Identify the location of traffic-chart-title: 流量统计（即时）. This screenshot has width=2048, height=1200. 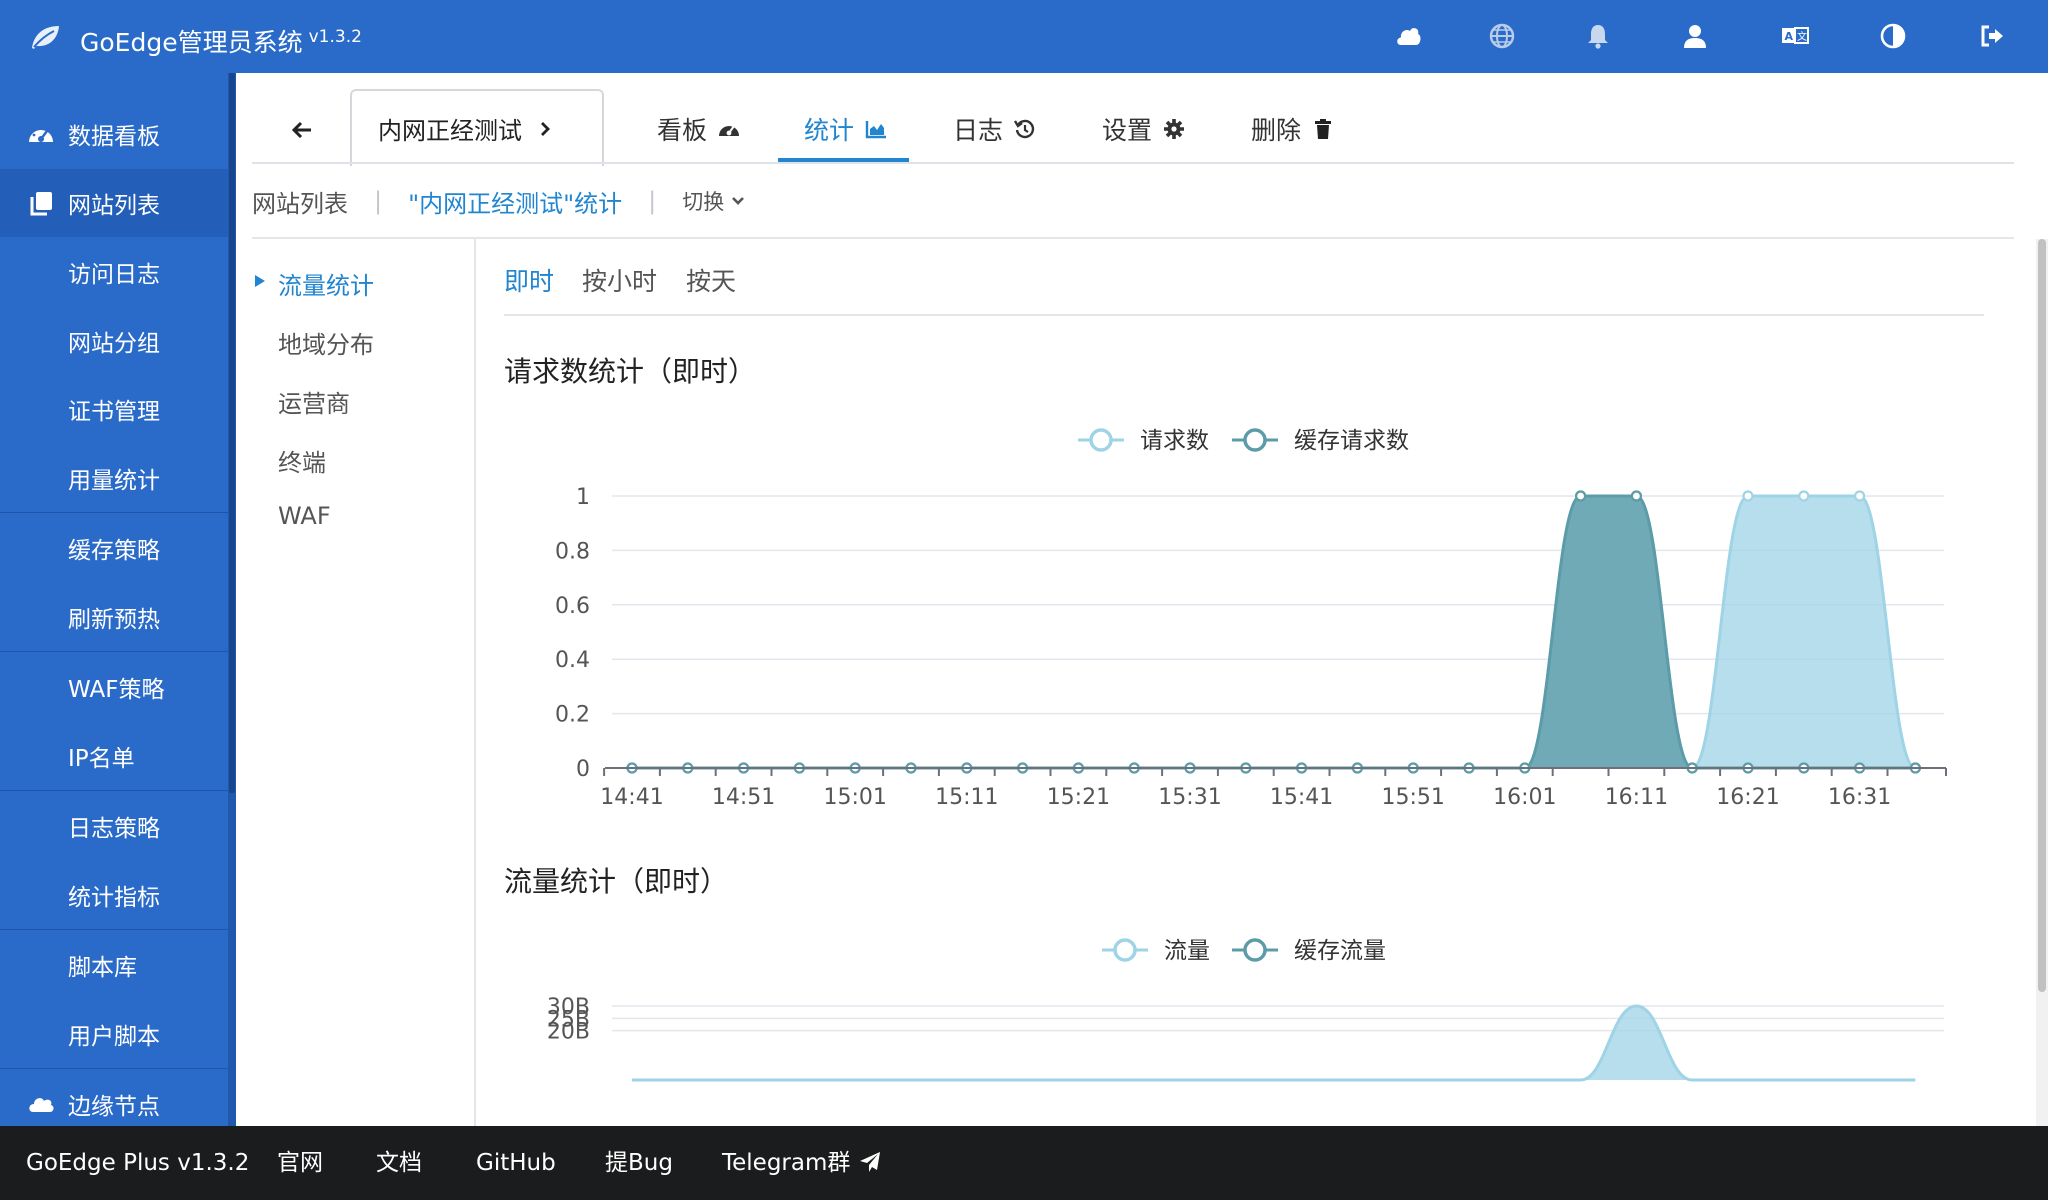
(616, 881).